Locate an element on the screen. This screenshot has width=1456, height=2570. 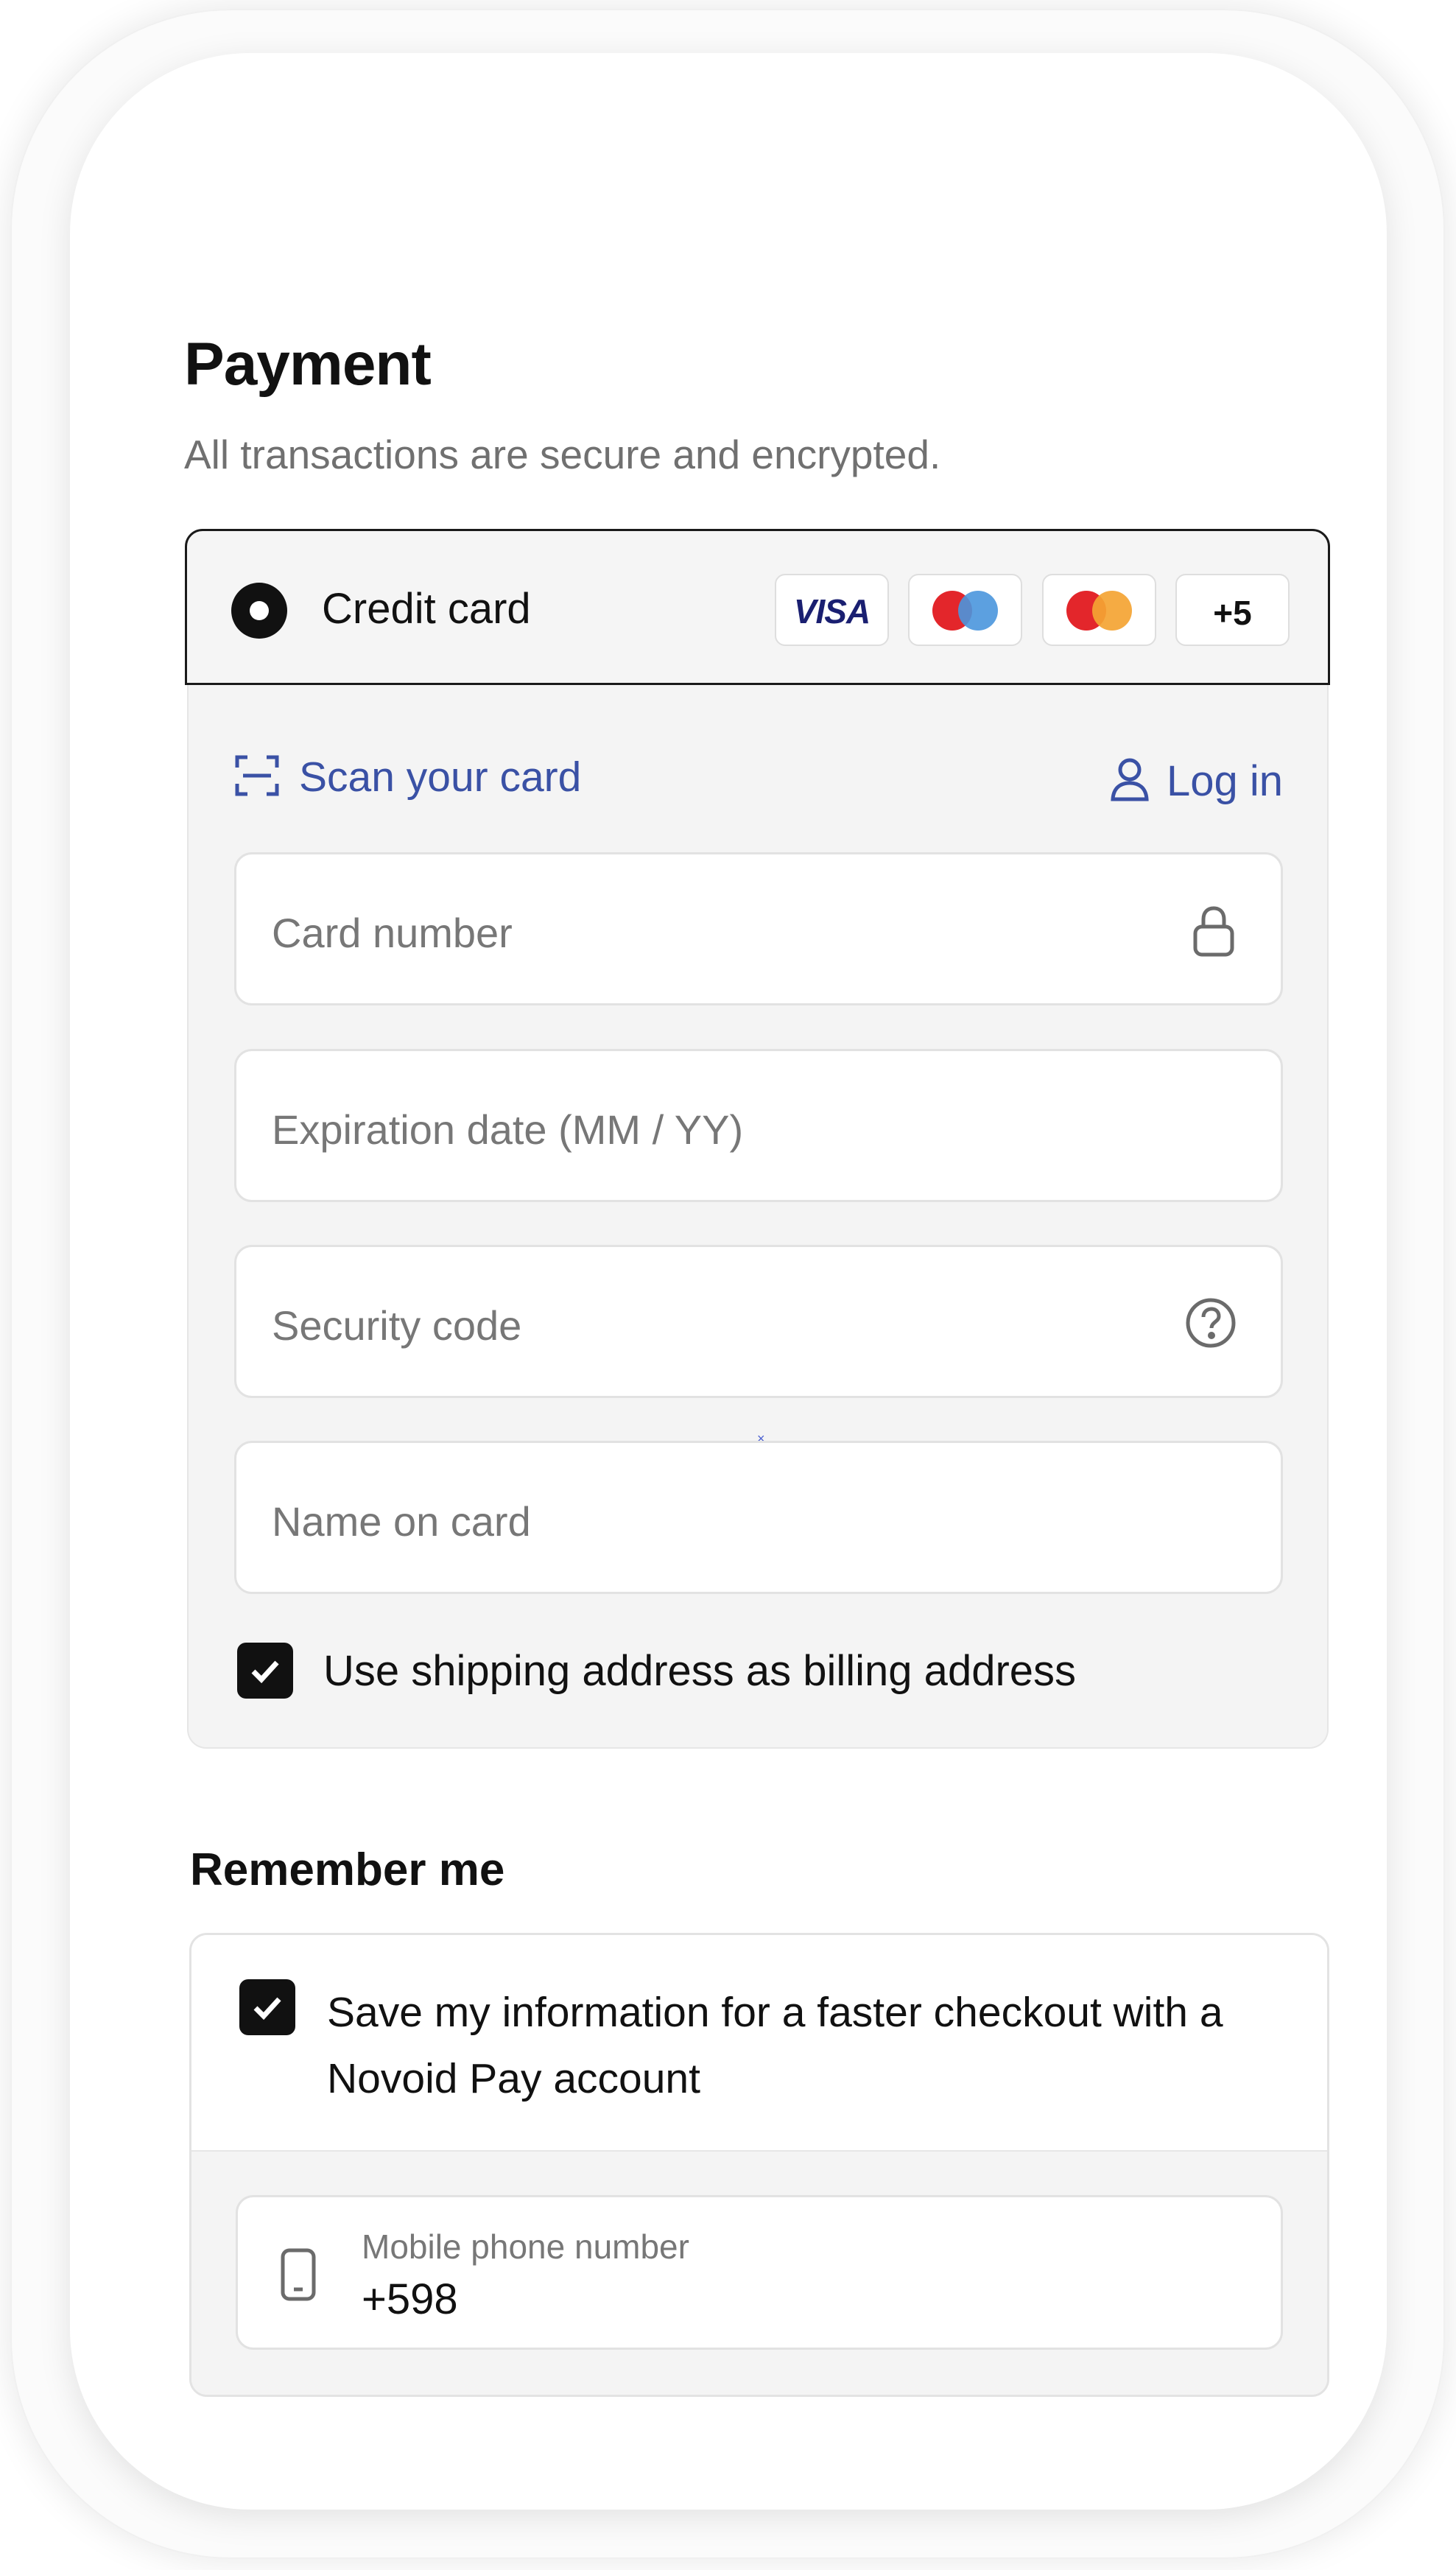
payment-method-credit-card: Credit card VISA +5 is located at coordinates (758, 607).